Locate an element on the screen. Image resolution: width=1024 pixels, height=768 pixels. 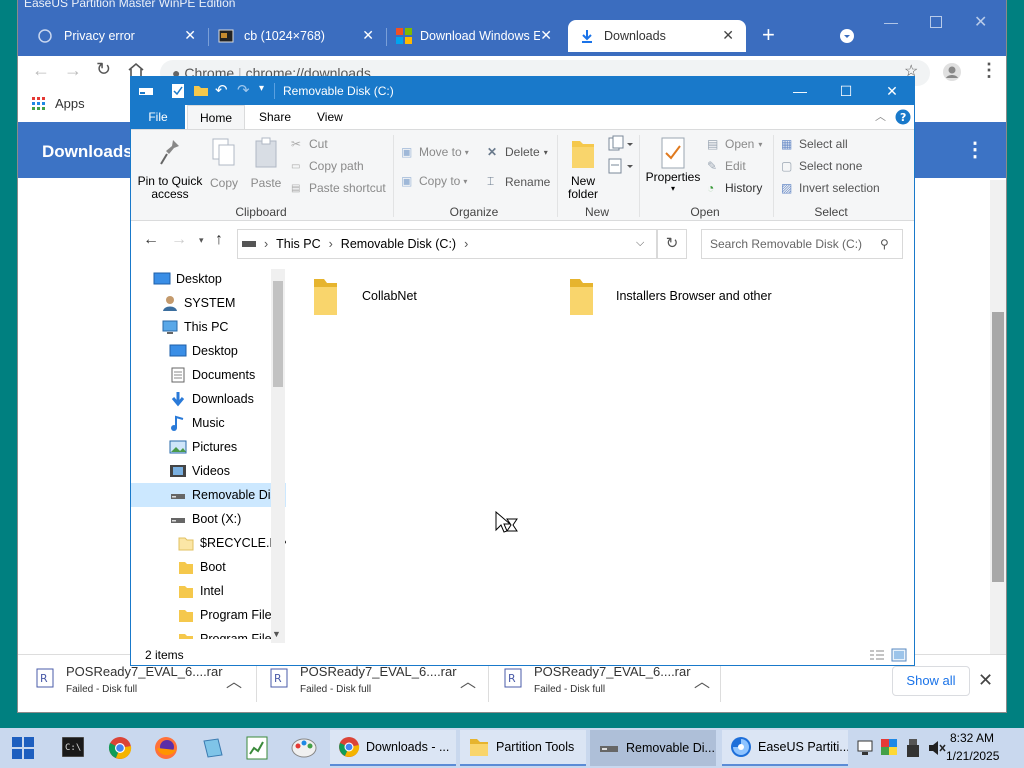
nav-scroll-down-icon: ▼ is located at coordinates (276, 634).